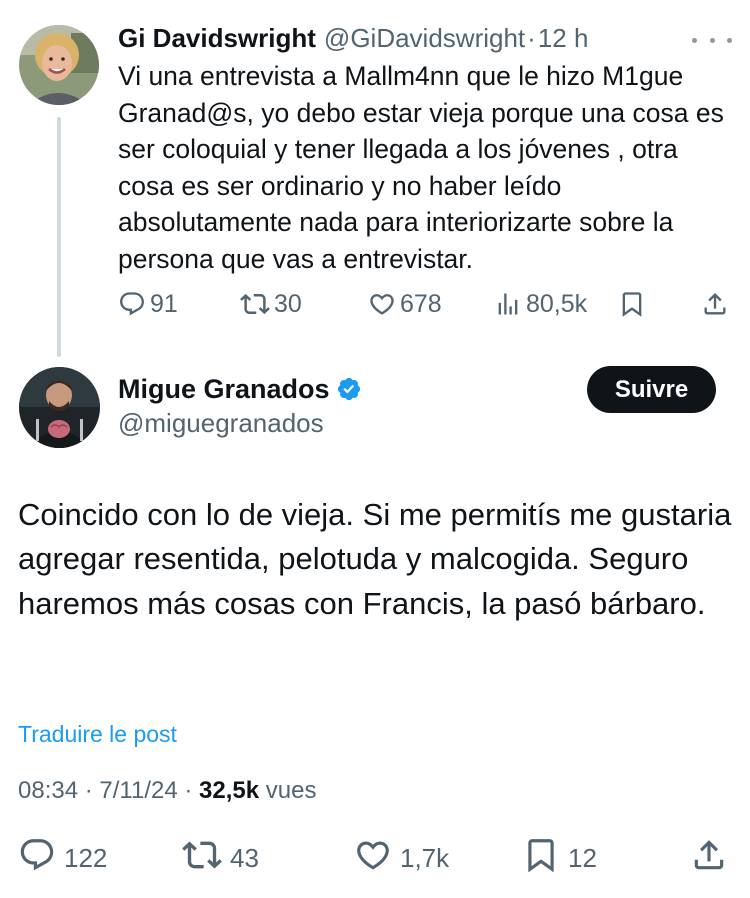  What do you see at coordinates (221, 423) in the screenshot?
I see `author-handle: @miguegranados` at bounding box center [221, 423].